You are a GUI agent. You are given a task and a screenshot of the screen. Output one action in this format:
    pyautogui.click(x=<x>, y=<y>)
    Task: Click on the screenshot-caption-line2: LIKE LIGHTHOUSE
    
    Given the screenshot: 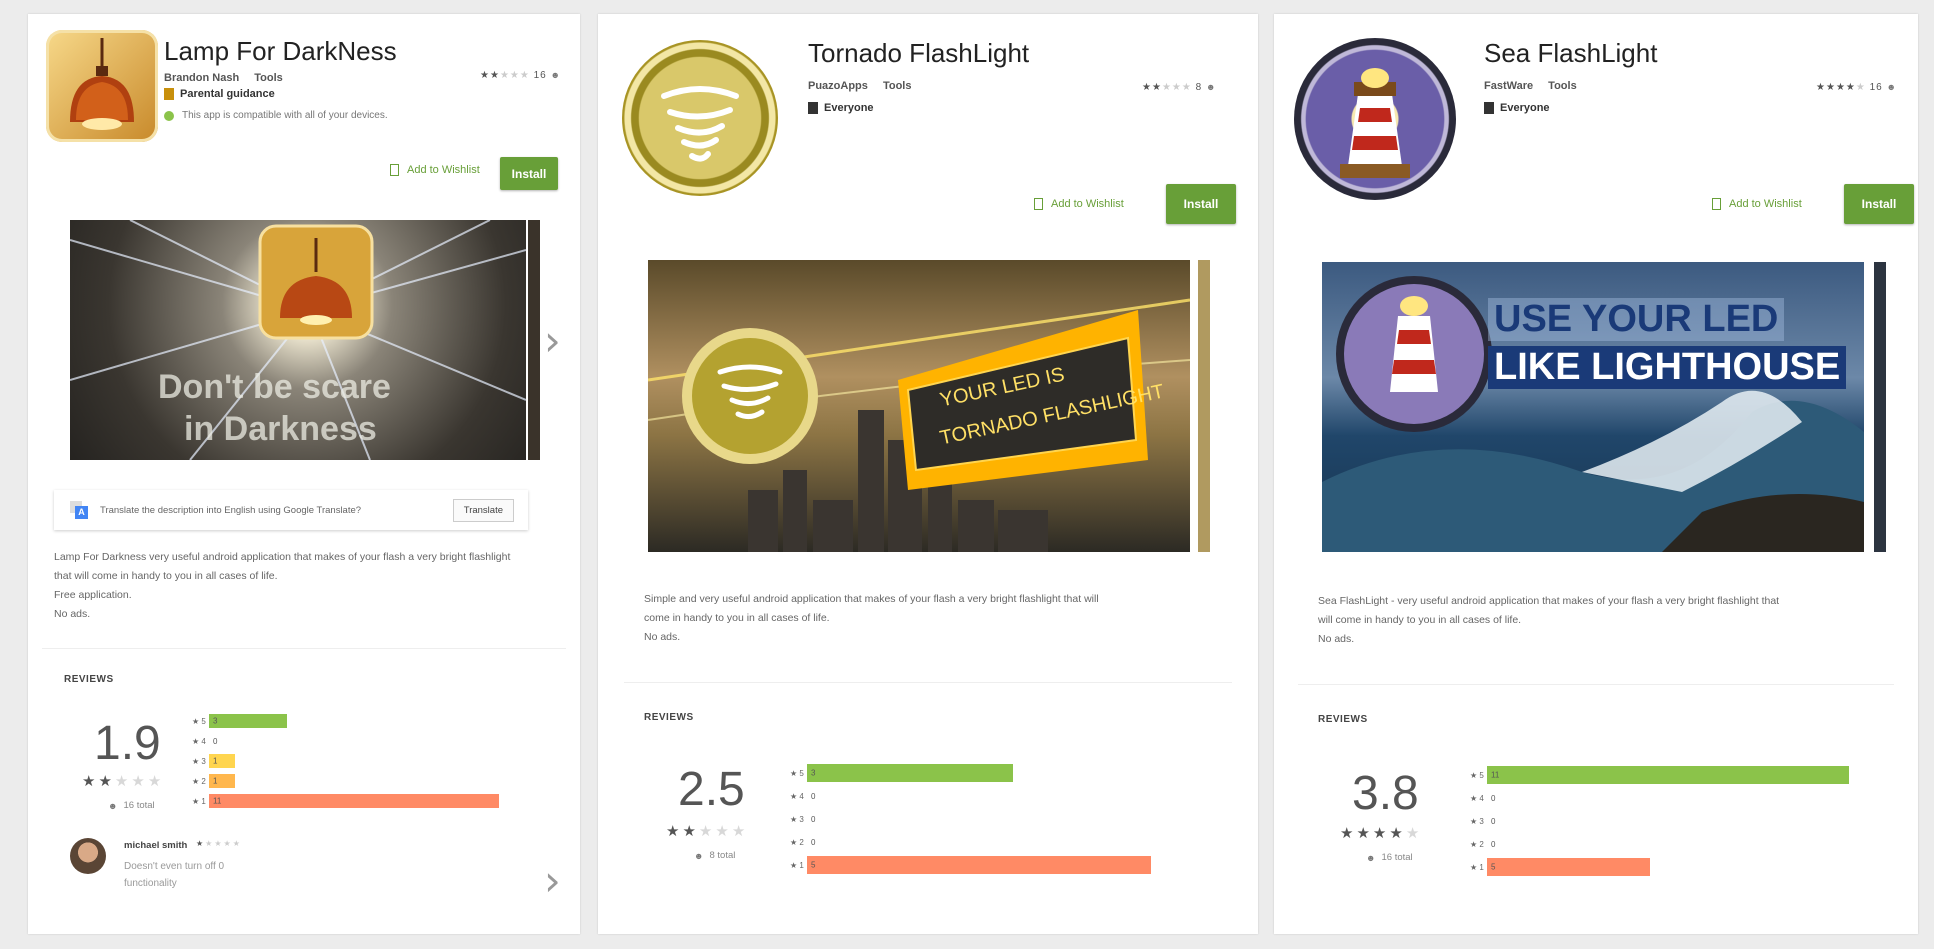 What is the action you would take?
    pyautogui.click(x=1667, y=367)
    